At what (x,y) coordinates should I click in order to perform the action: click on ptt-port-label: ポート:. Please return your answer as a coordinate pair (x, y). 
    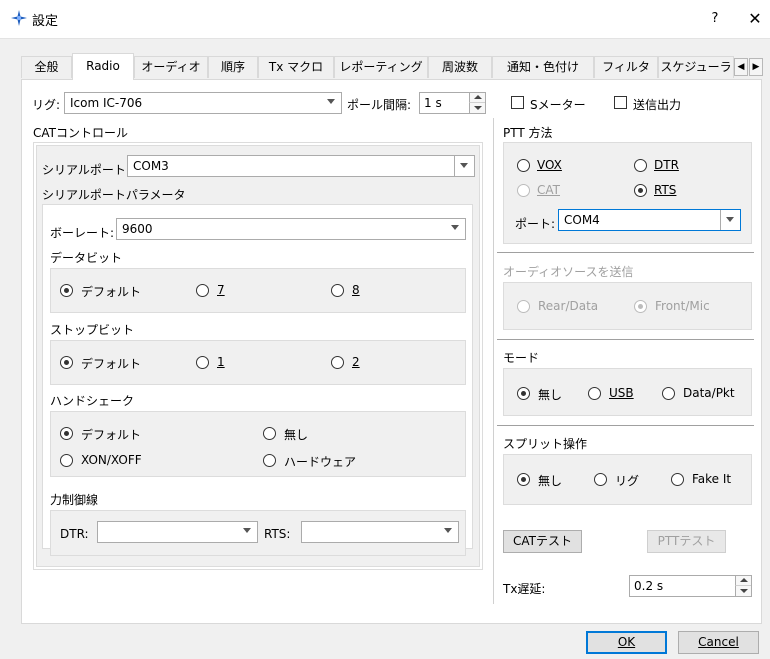
    Looking at the image, I should click on (535, 224).